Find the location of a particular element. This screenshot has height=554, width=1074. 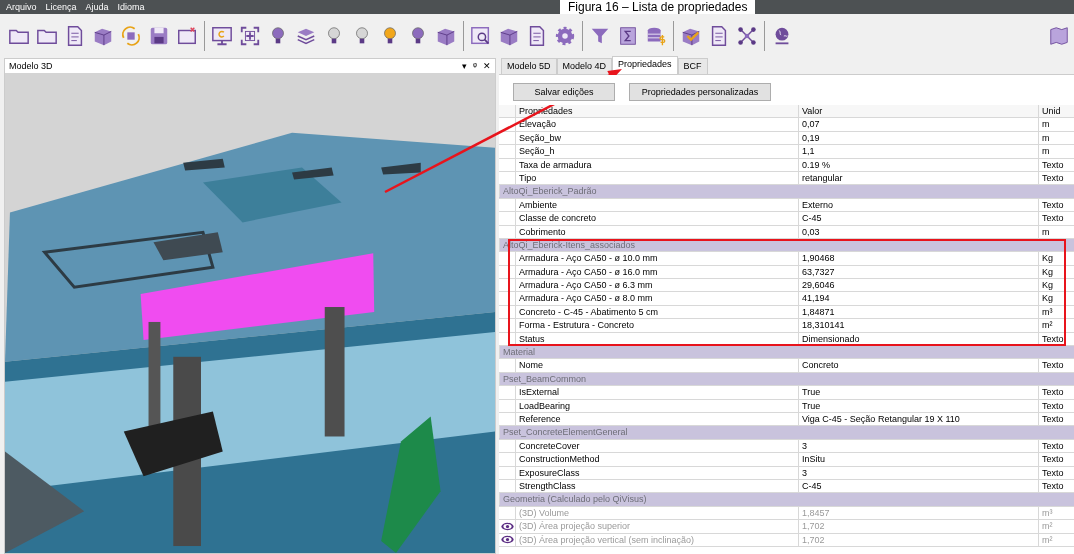

toolbar-button: Salvar edições is located at coordinates (564, 92).